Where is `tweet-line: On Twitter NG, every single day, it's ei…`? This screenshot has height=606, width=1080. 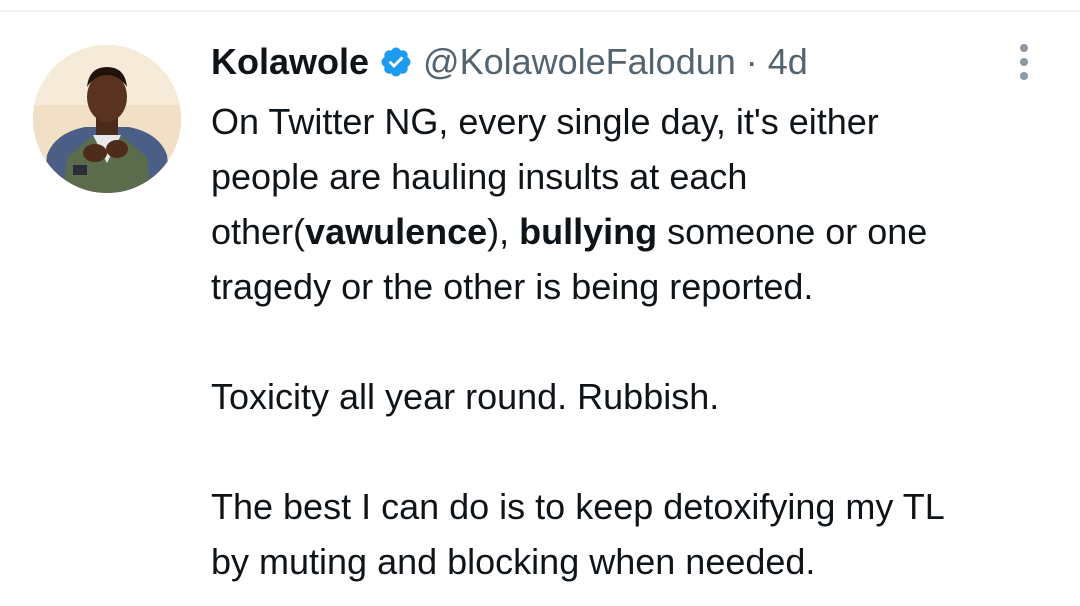
tweet-line: On Twitter NG, every single day, it's ei… is located at coordinates (545, 121).